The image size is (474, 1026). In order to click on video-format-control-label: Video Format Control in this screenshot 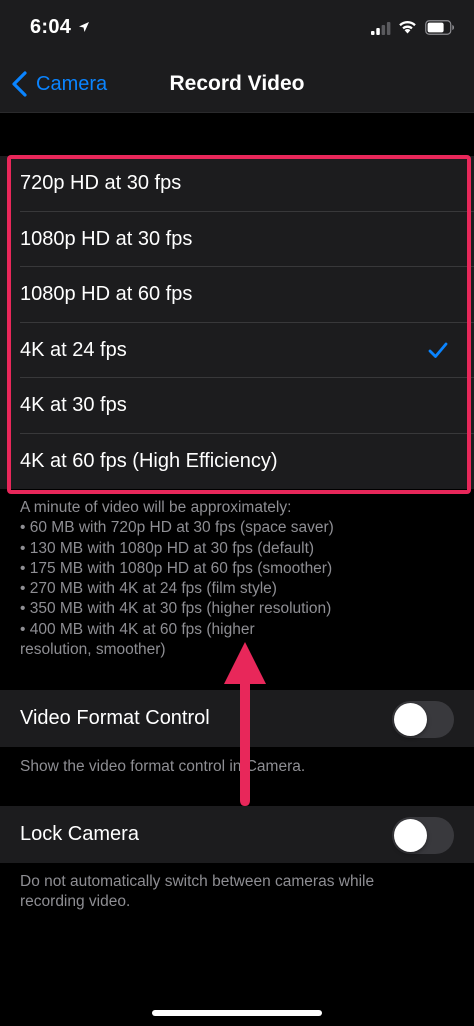, I will do `click(115, 718)`.